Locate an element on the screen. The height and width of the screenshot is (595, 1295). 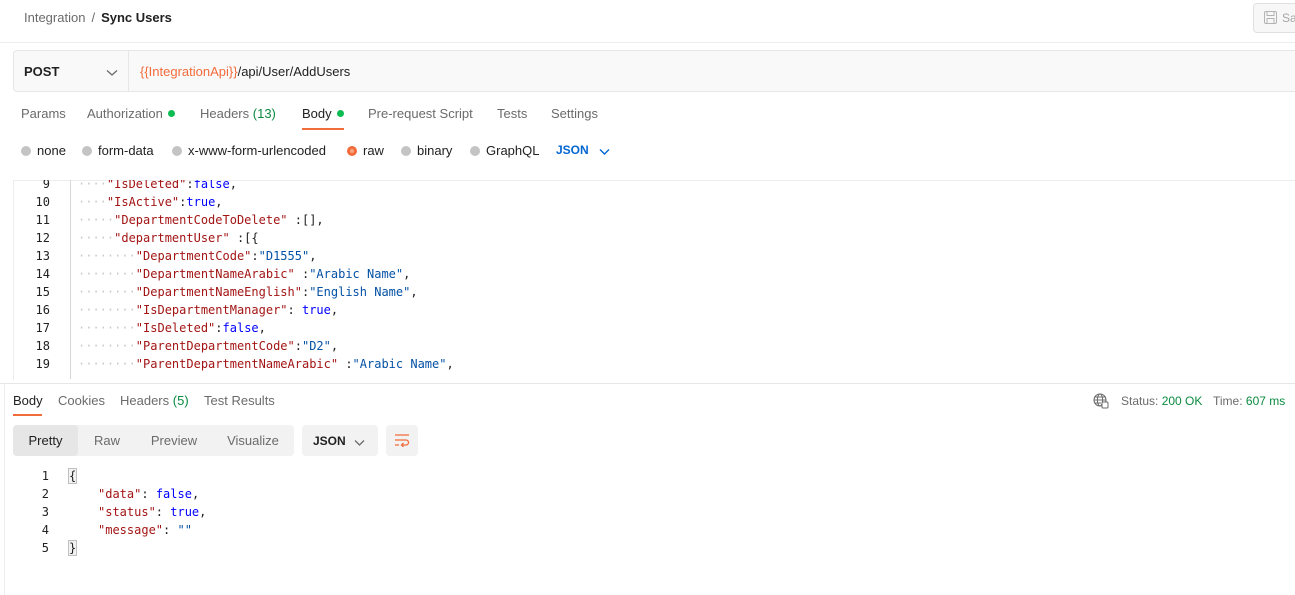
globe-icon is located at coordinates (1101, 402).